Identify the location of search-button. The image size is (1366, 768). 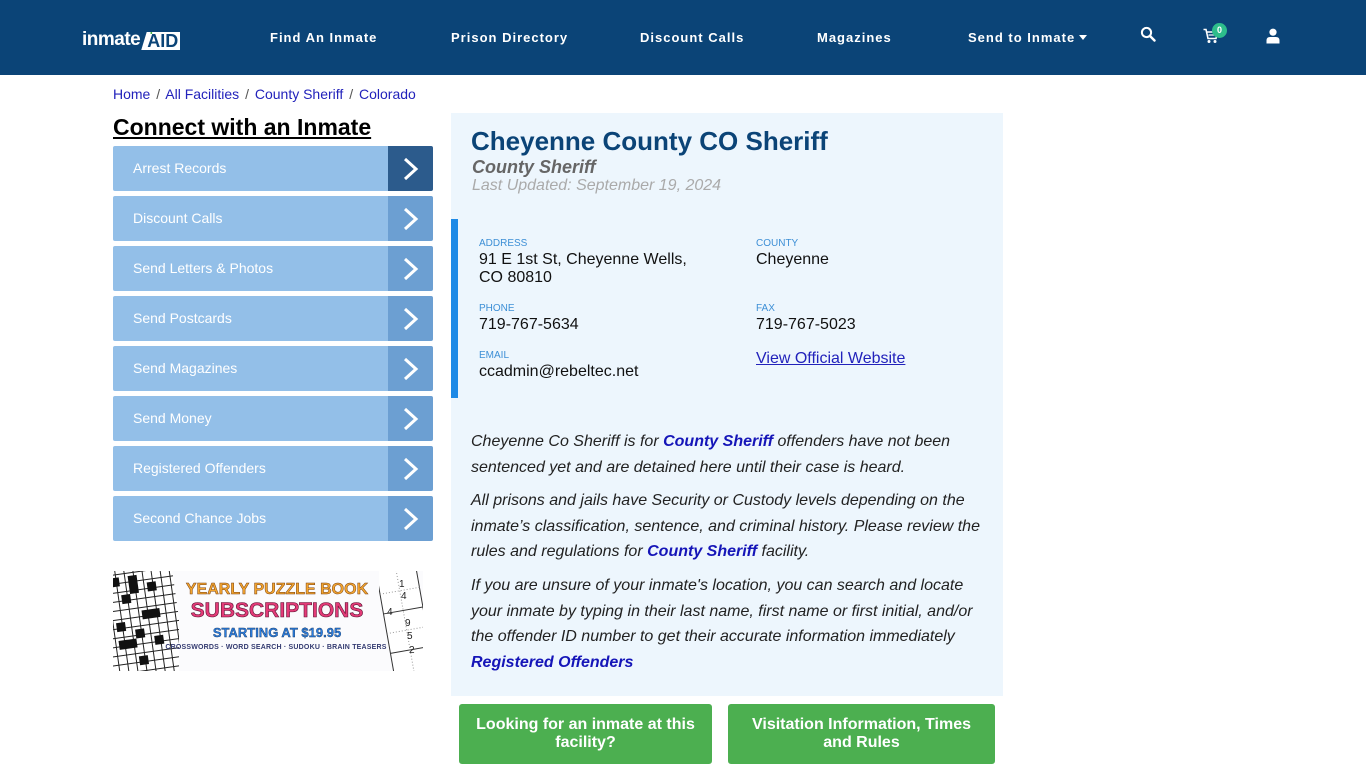
(1150, 36).